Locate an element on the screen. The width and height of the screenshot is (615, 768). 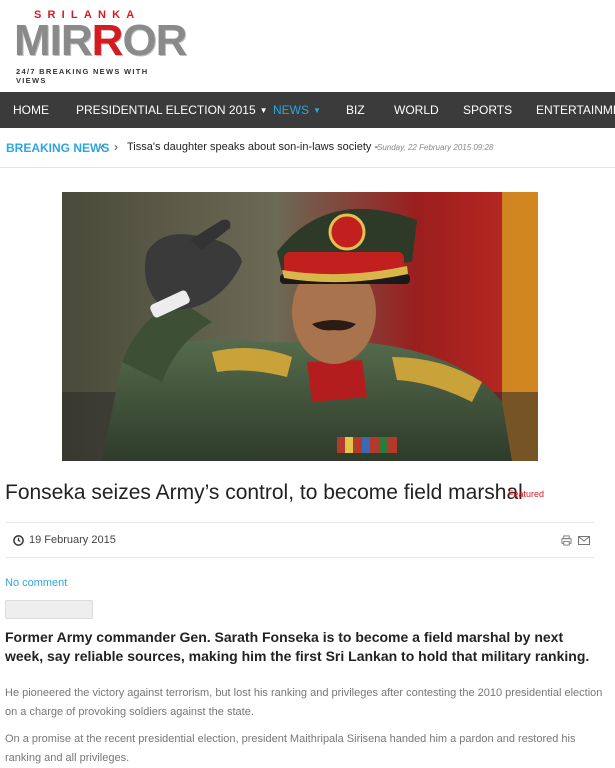
nav-item-home: HOME is located at coordinates (31, 110).